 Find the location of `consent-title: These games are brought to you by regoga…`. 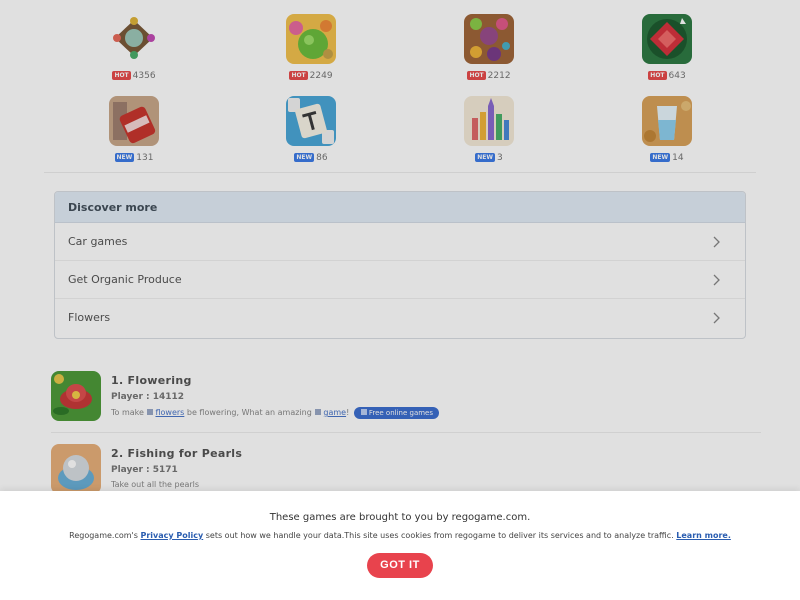

consent-title: These games are brought to you by regoga… is located at coordinates (400, 517).